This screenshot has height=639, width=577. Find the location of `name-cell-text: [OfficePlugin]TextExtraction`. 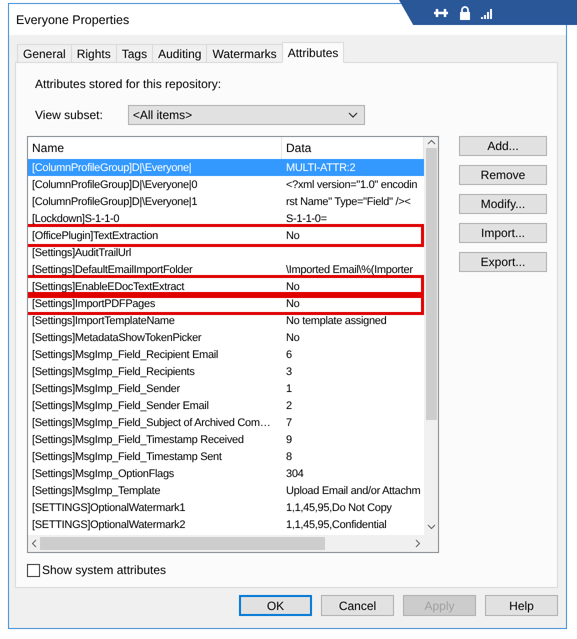

name-cell-text: [OfficePlugin]TextExtraction is located at coordinates (95, 236).